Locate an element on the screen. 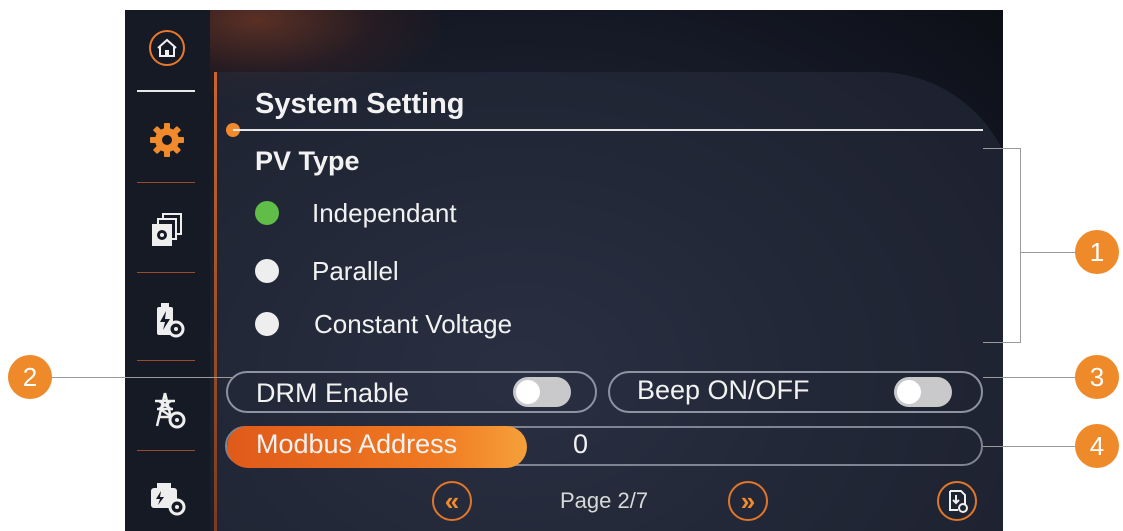  beep-label: Beep ON/OFF is located at coordinates (723, 390).